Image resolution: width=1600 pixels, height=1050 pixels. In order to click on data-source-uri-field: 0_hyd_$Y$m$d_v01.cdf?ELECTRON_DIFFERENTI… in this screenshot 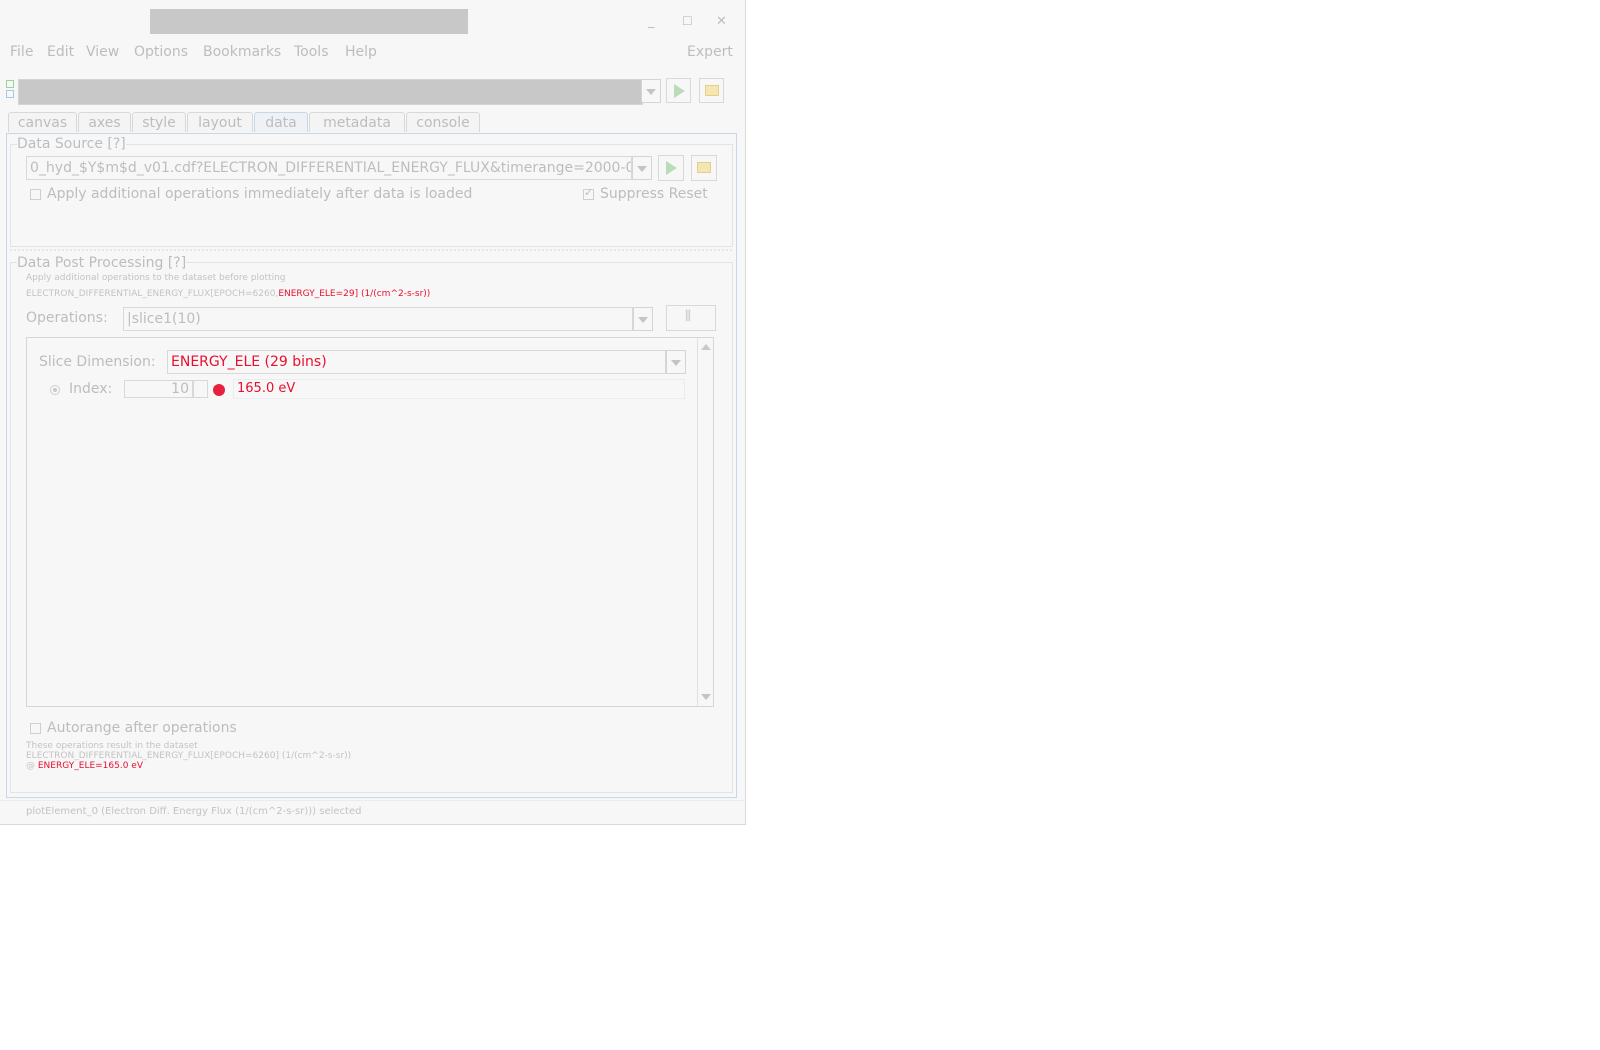, I will do `click(329, 168)`.